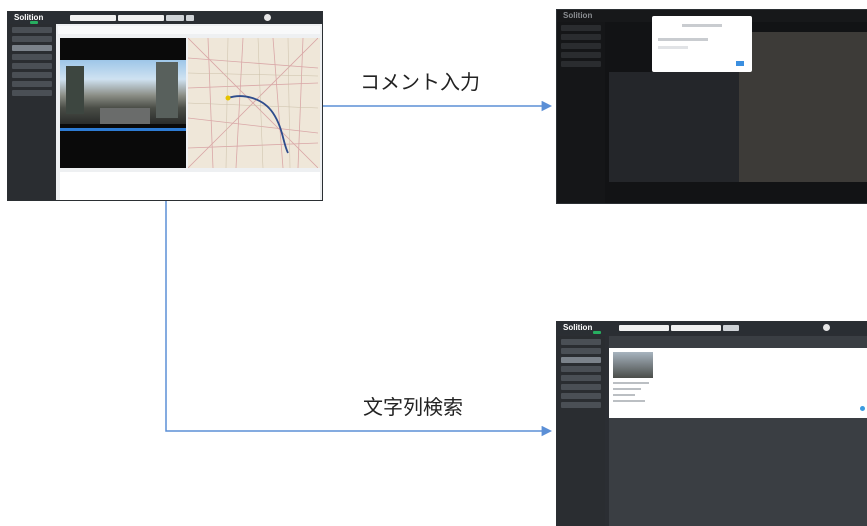 This screenshot has width=867, height=526. I want to click on video-dimmed, so click(674, 127).